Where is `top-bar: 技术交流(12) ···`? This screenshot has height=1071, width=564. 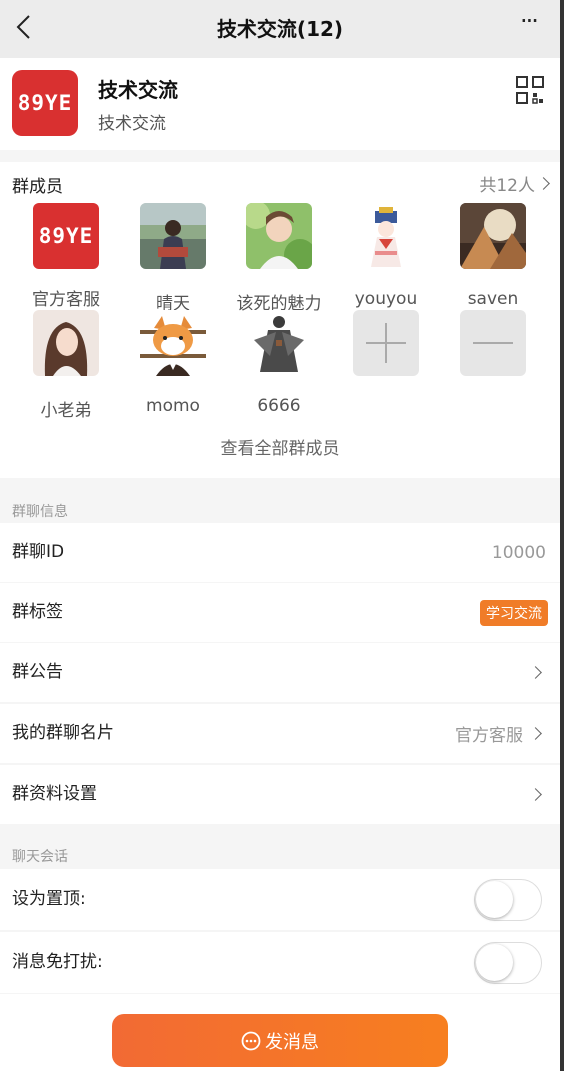
top-bar: 技术交流(12) ··· is located at coordinates (280, 29).